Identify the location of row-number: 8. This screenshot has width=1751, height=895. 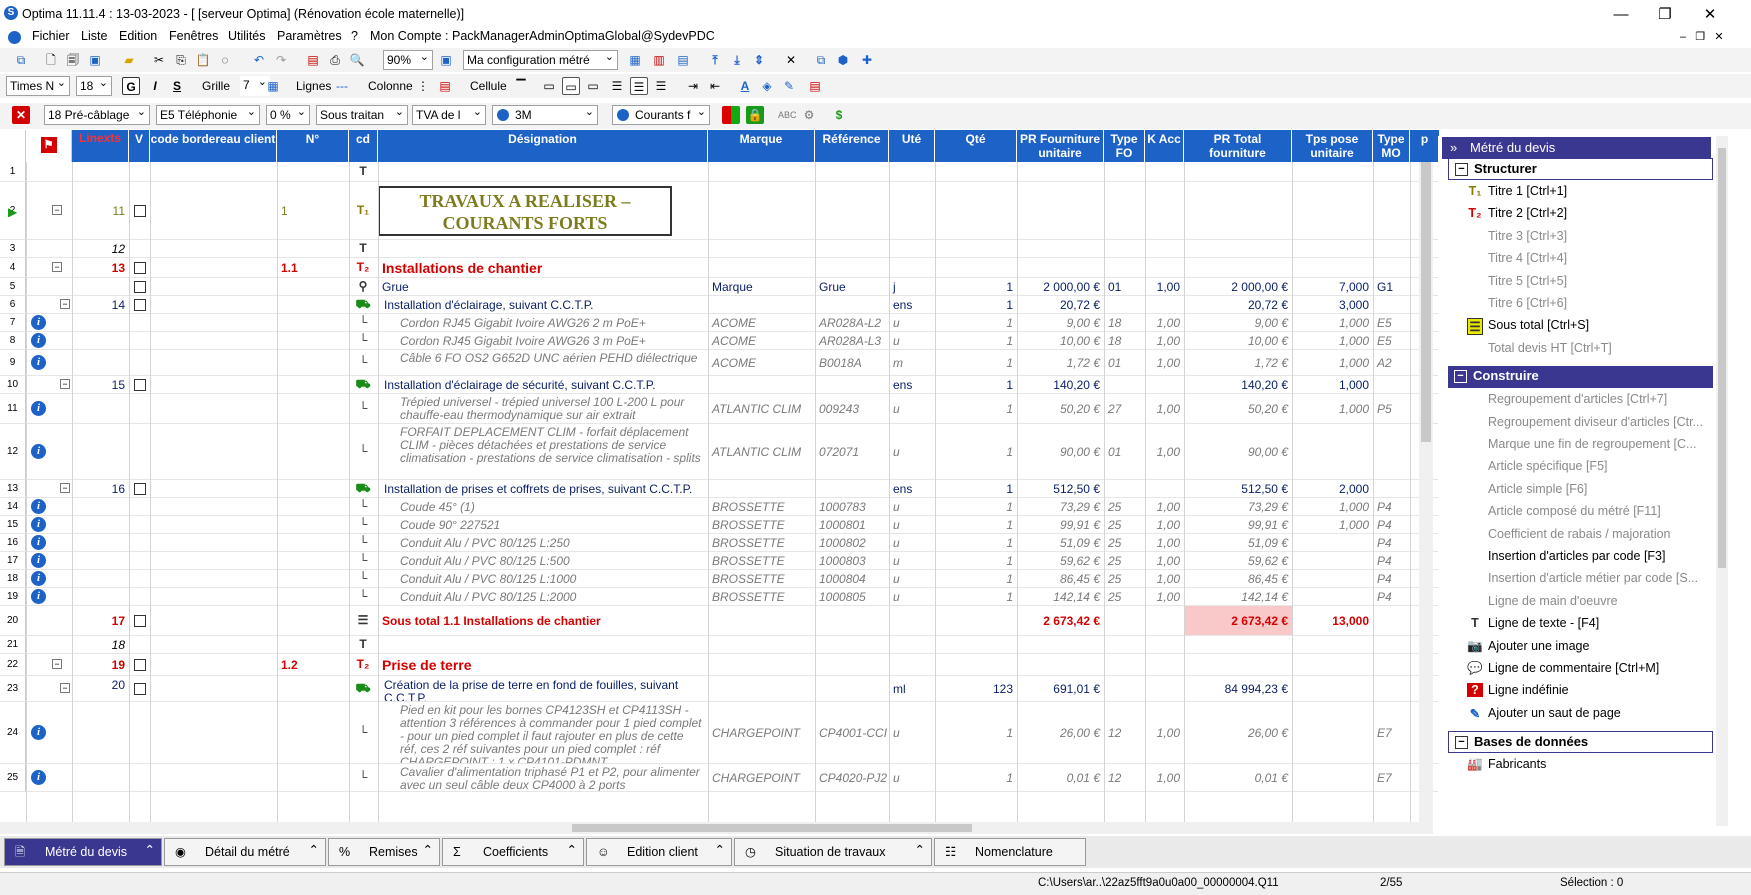
(13, 340).